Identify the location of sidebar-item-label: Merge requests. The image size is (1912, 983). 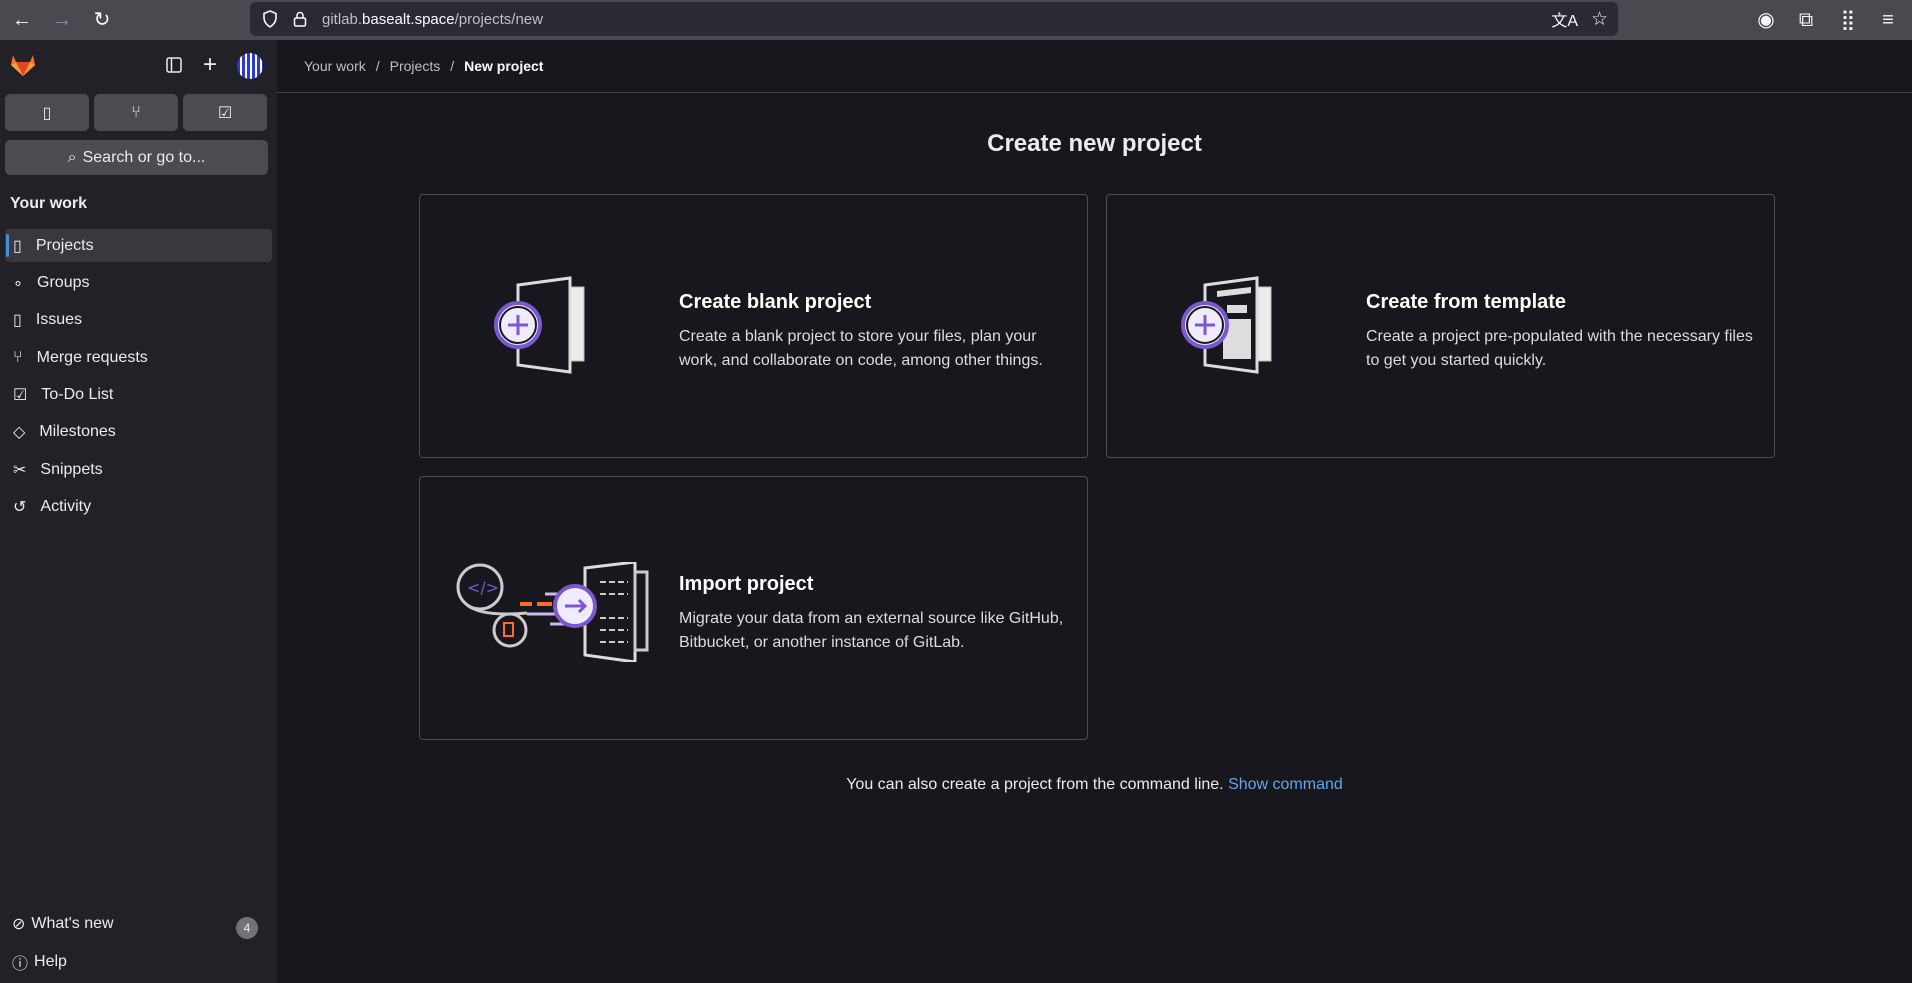
(92, 357).